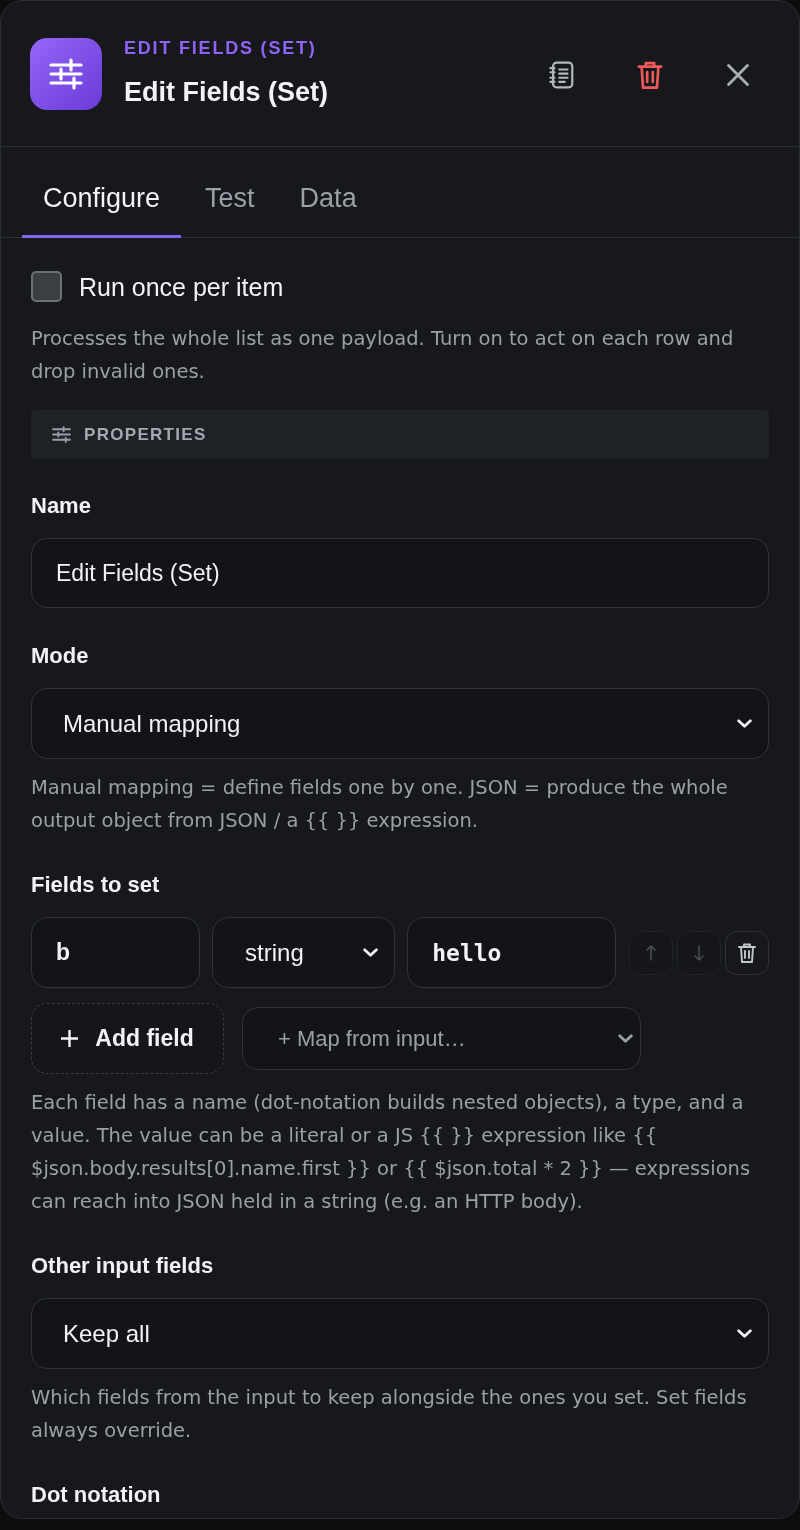 The width and height of the screenshot is (800, 1530). What do you see at coordinates (389, 1414) in the screenshot?
I see `help-text: Which fields from the input to keep alongside the ones you set. Set fields always override.` at bounding box center [389, 1414].